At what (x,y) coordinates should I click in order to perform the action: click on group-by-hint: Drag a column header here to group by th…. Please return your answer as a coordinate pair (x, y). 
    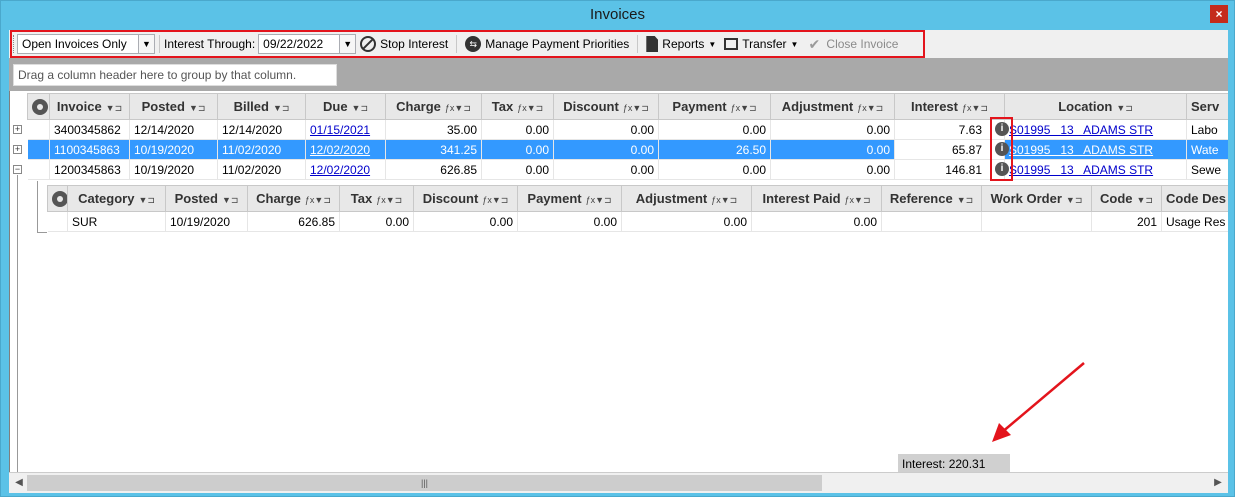
    Looking at the image, I should click on (175, 75).